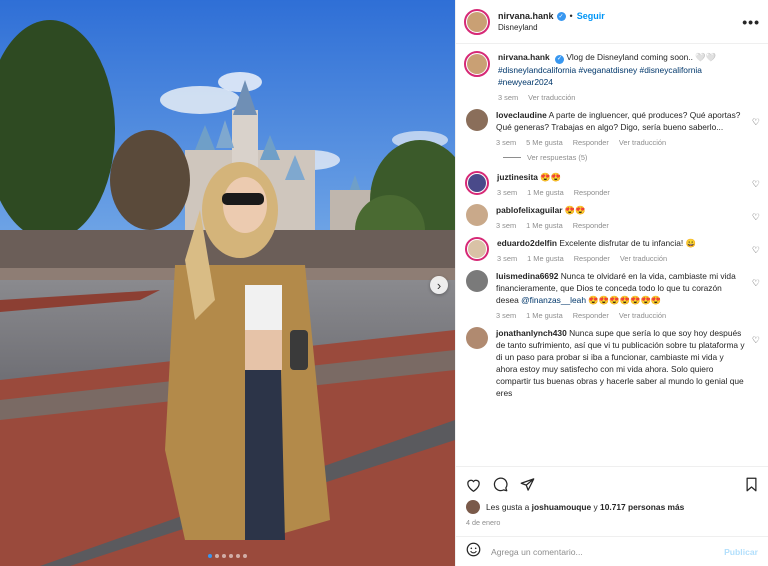 Image resolution: width=768 pixels, height=566 pixels. I want to click on add-comment-bar: Publicar, so click(612, 551).